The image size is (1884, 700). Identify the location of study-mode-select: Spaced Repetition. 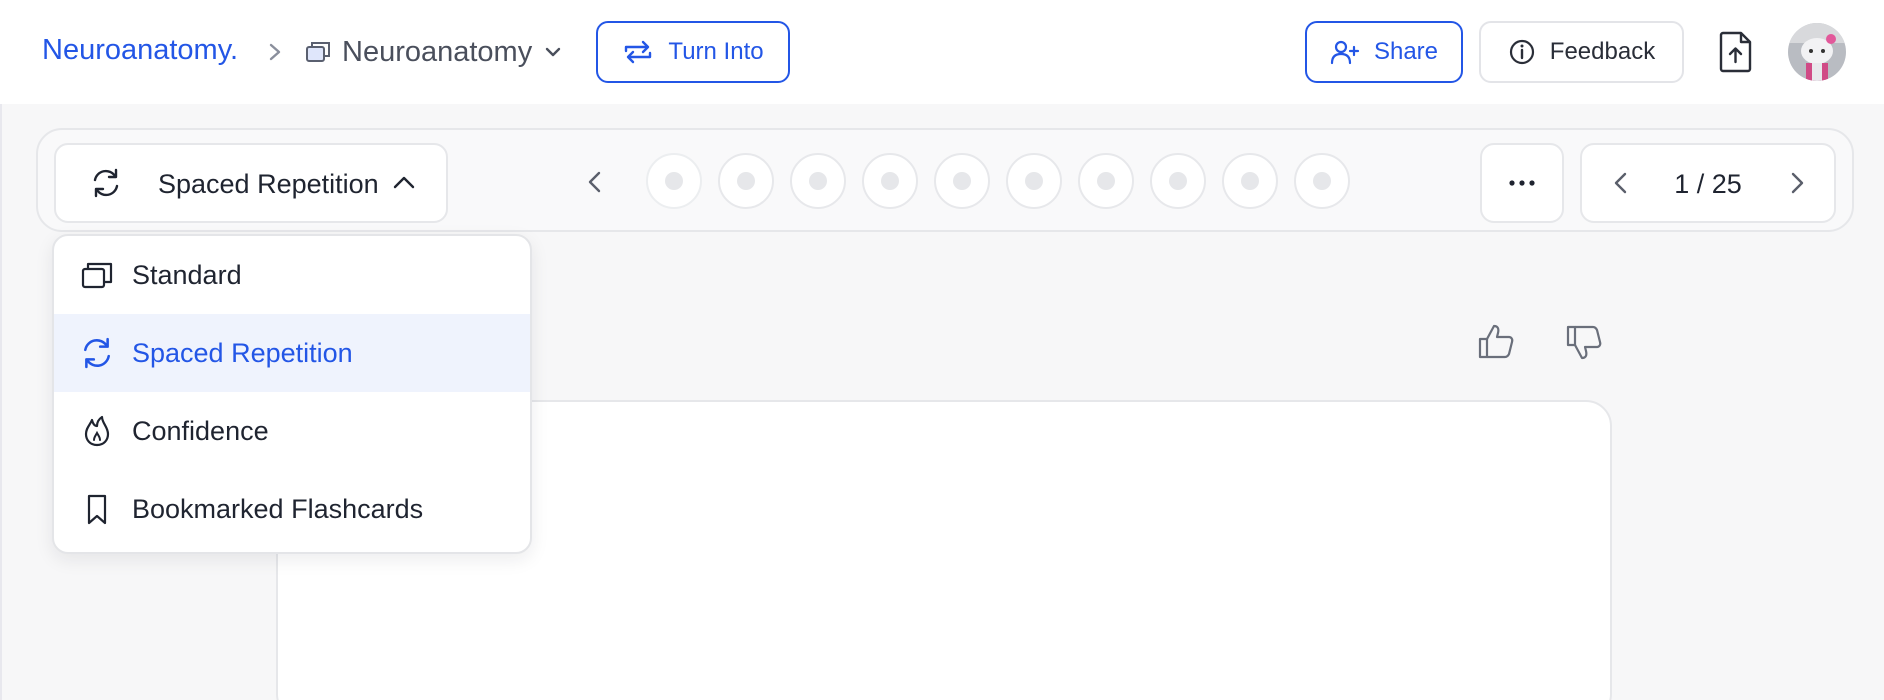
(251, 183).